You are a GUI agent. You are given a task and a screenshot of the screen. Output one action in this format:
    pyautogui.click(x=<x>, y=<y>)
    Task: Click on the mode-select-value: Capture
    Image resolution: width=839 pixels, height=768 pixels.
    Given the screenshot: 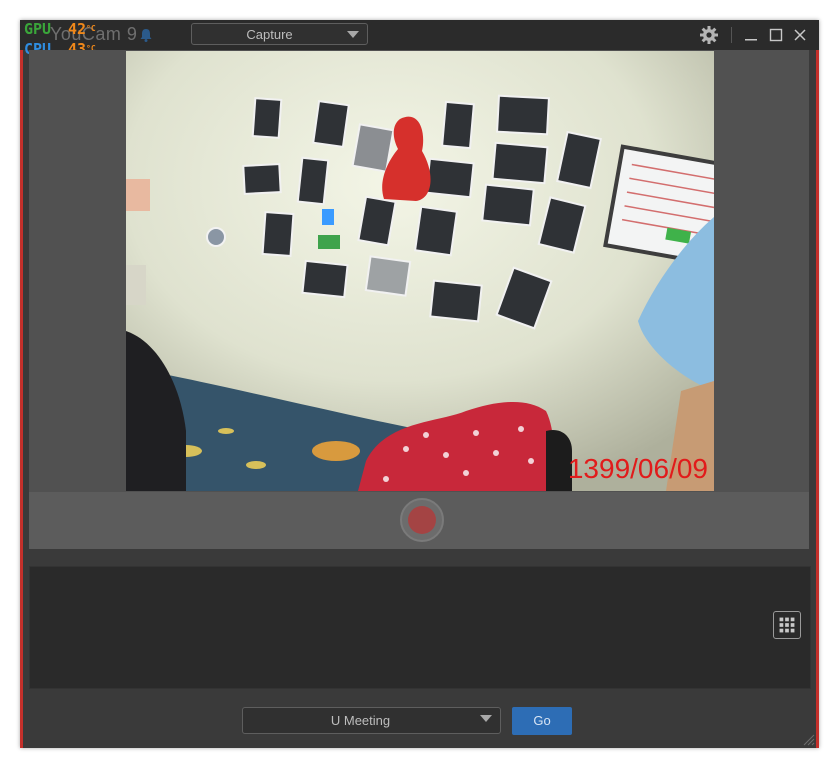 What is the action you would take?
    pyautogui.click(x=269, y=34)
    